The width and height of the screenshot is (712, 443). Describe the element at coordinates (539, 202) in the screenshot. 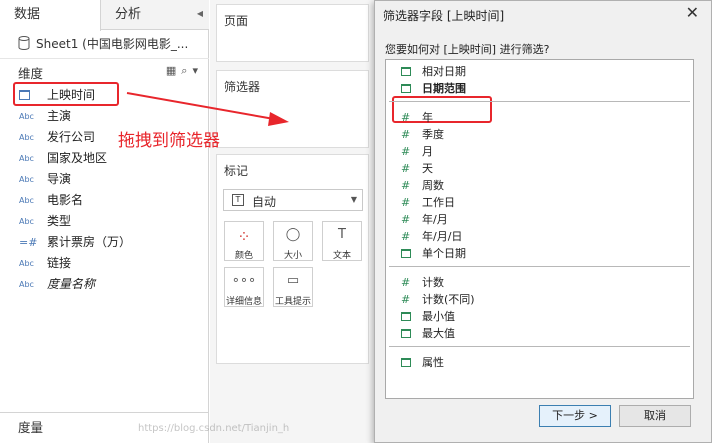

I see `filter-option: # 工作日` at that location.